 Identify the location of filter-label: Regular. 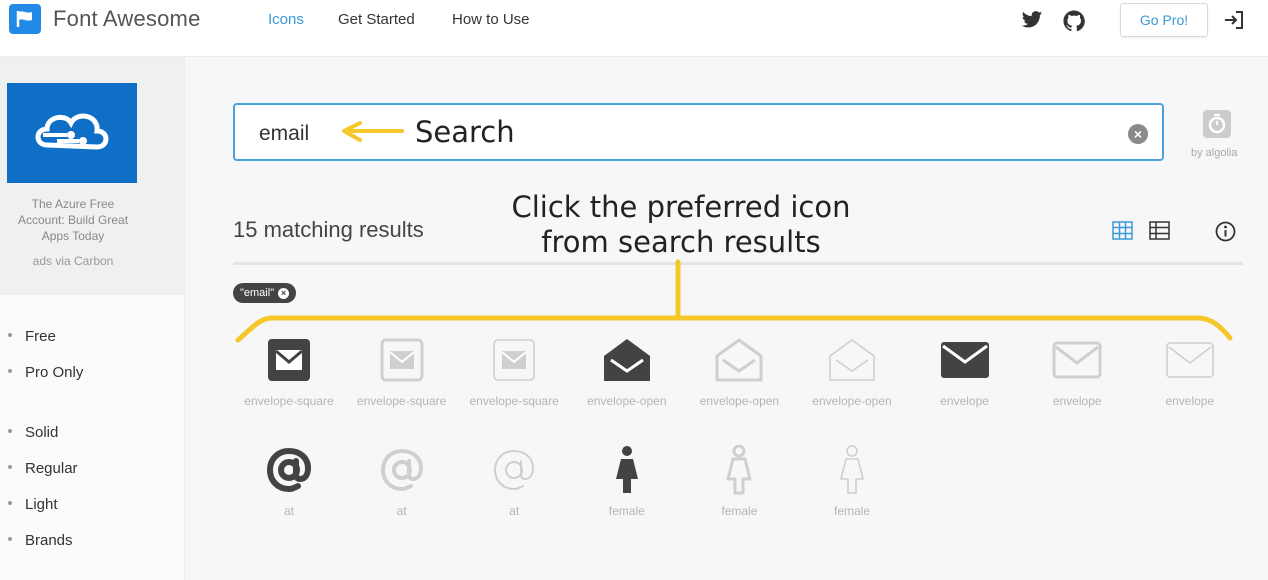
(51, 468).